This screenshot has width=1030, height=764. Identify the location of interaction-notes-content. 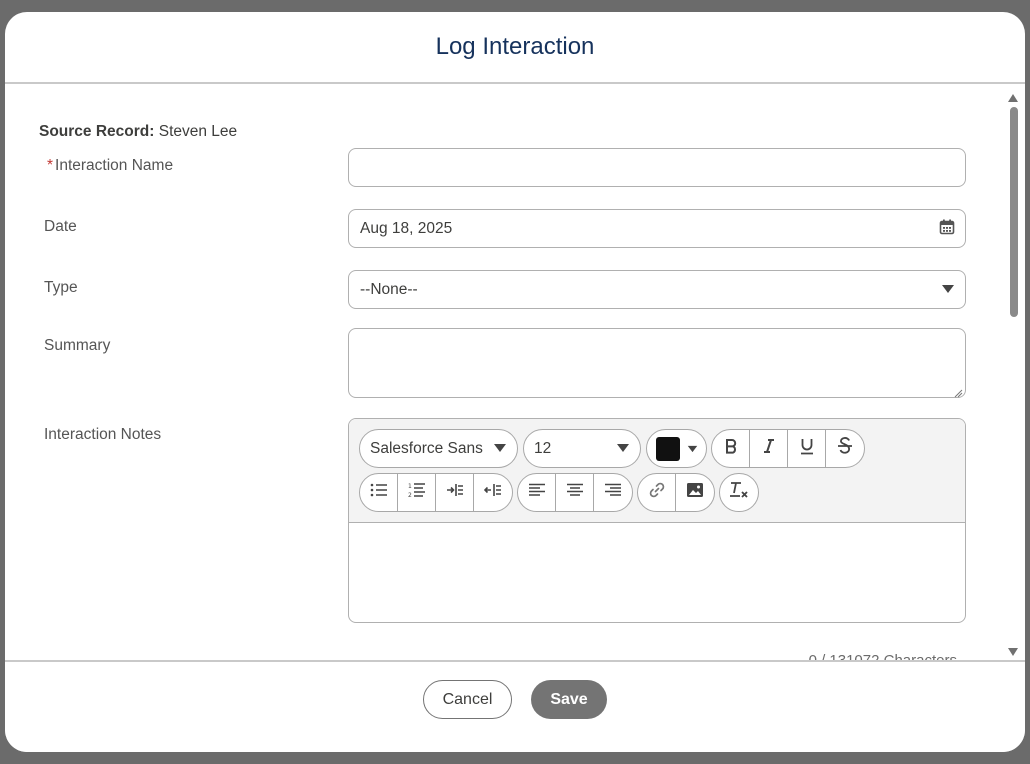
(657, 572).